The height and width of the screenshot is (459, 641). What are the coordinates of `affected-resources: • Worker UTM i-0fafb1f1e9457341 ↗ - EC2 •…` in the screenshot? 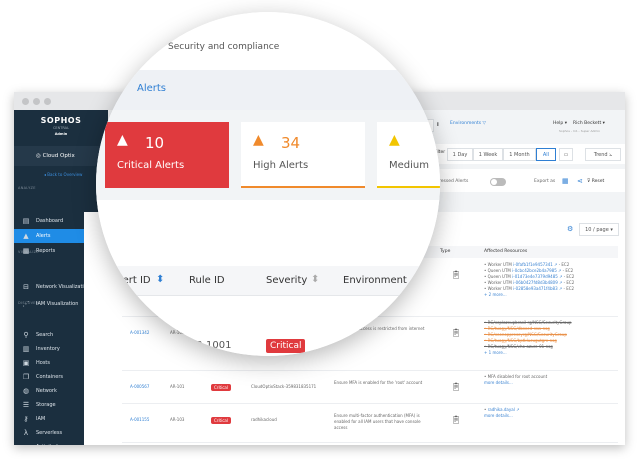 It's located at (554, 280).